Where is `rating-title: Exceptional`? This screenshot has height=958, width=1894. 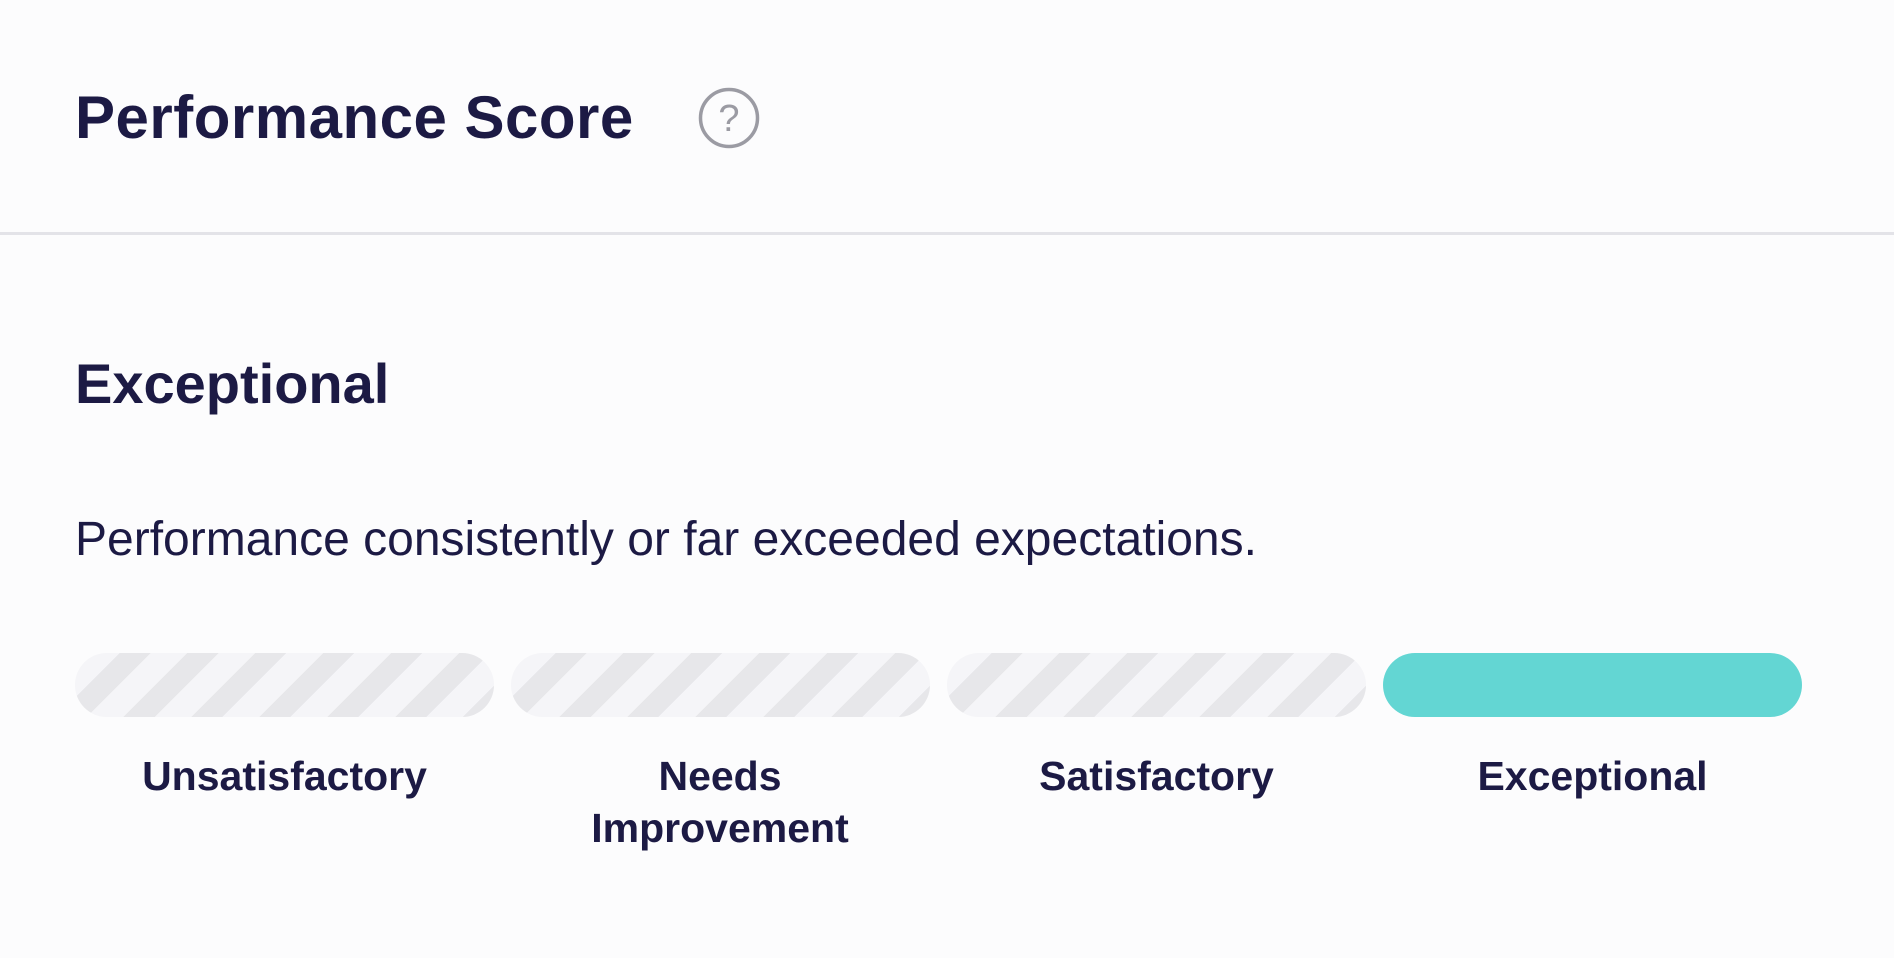
rating-title: Exceptional is located at coordinates (232, 383).